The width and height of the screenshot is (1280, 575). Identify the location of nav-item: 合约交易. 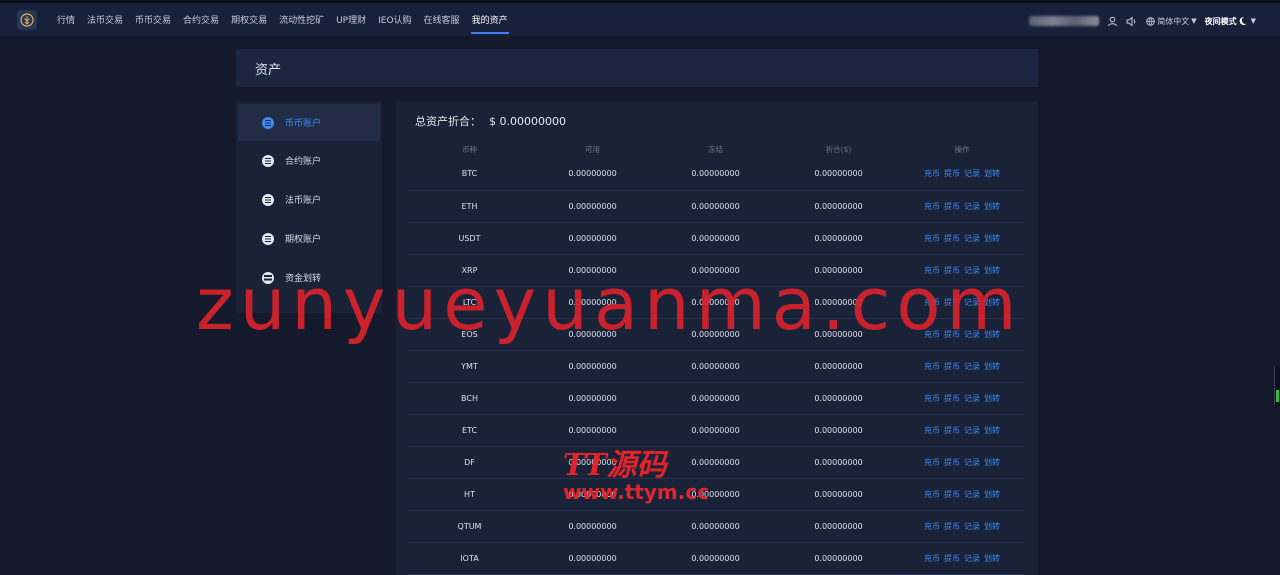
(201, 19).